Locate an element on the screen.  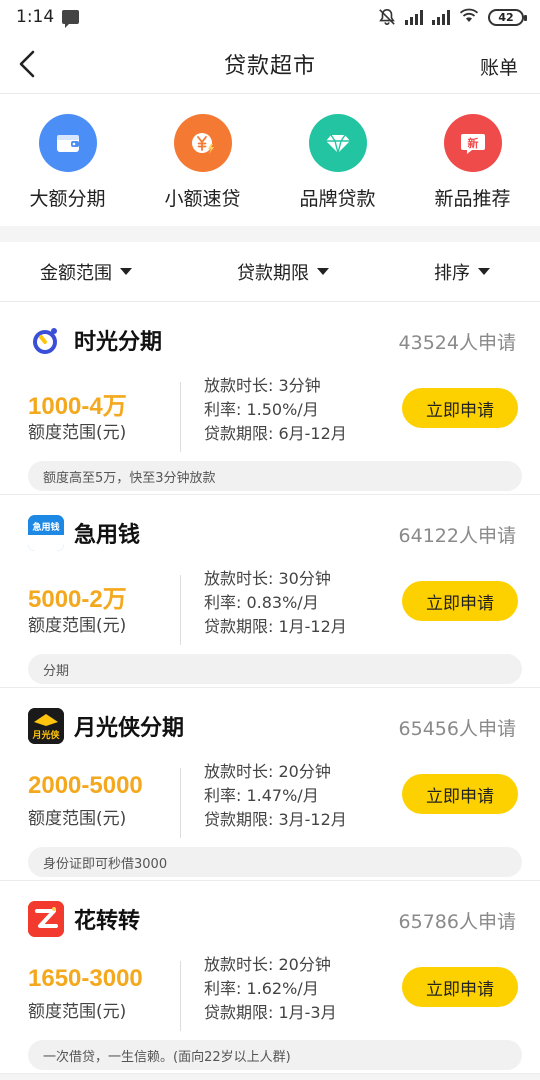
interest-rate: 利率: 0.83%/月 is located at coordinates (261, 602).